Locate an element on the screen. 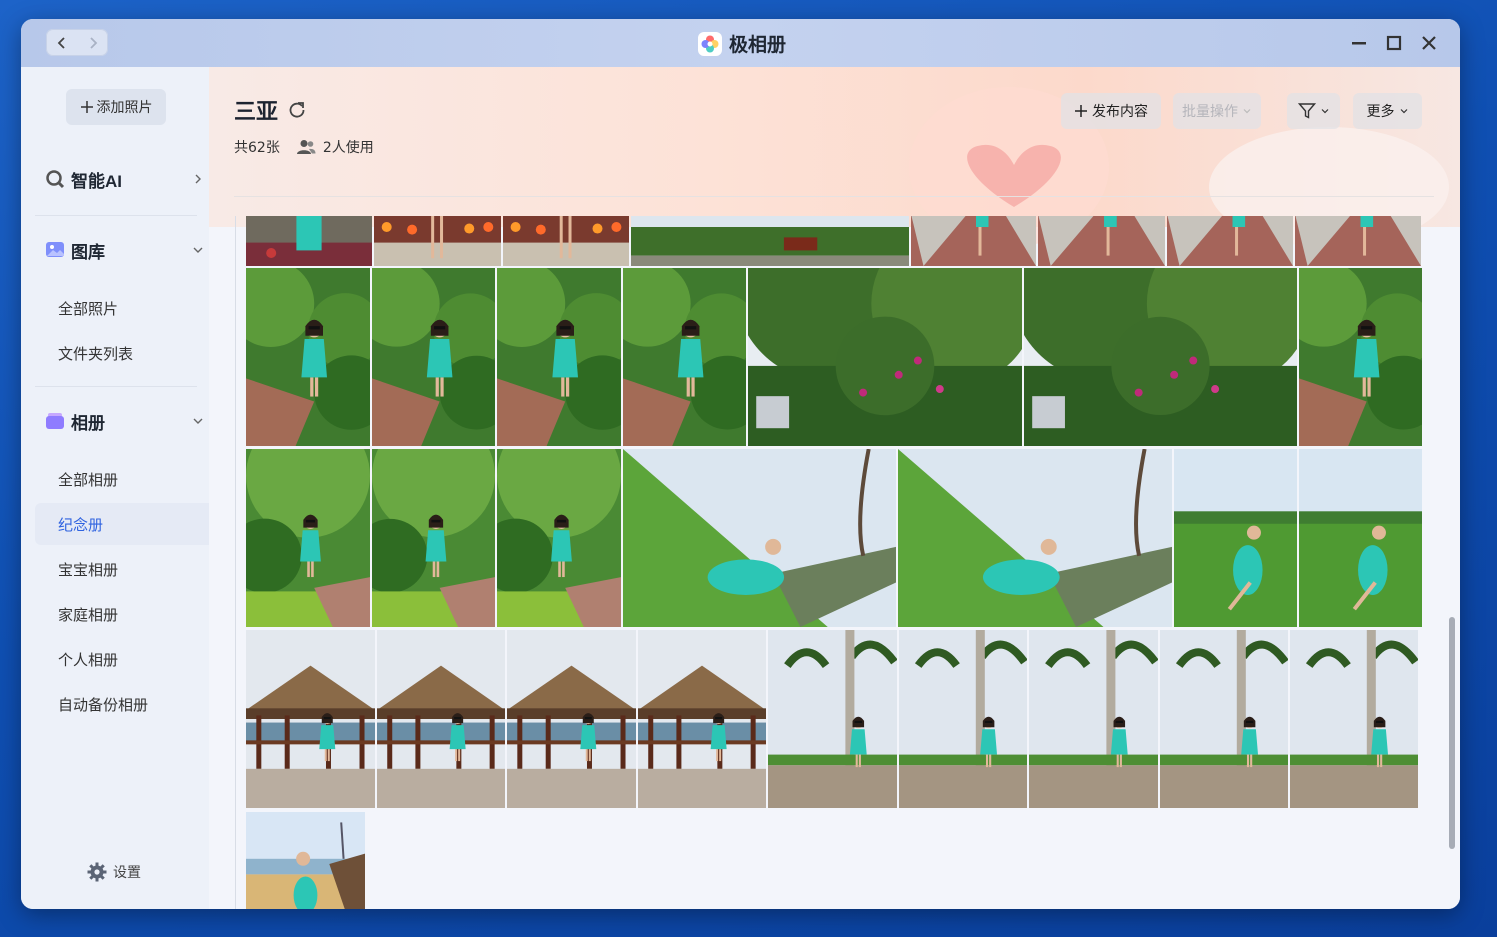  app-title: 极相册 is located at coordinates (742, 43).